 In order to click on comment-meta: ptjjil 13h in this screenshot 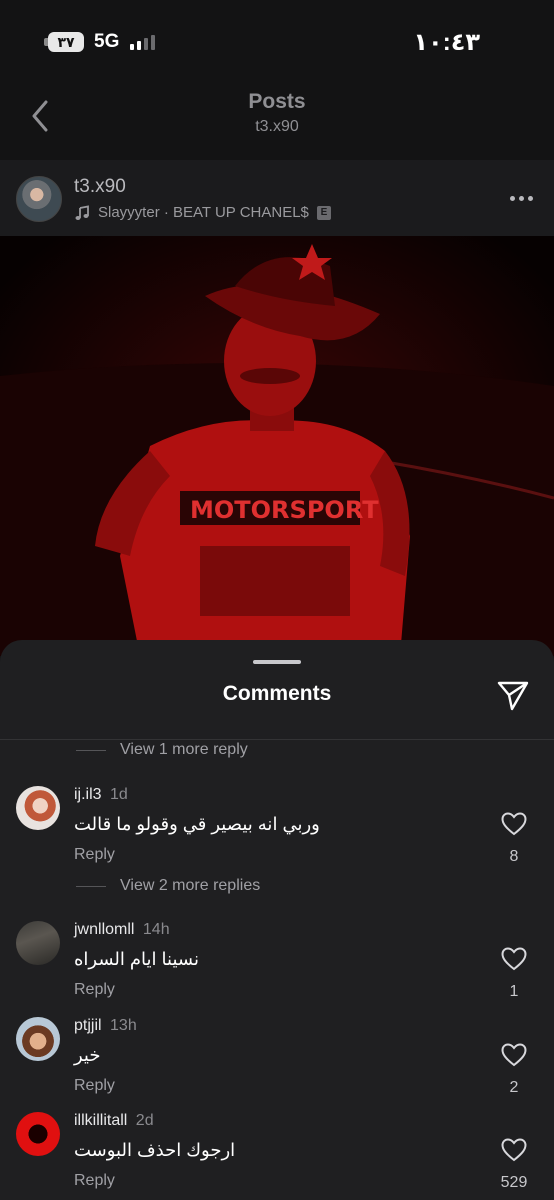, I will do `click(105, 1026)`.